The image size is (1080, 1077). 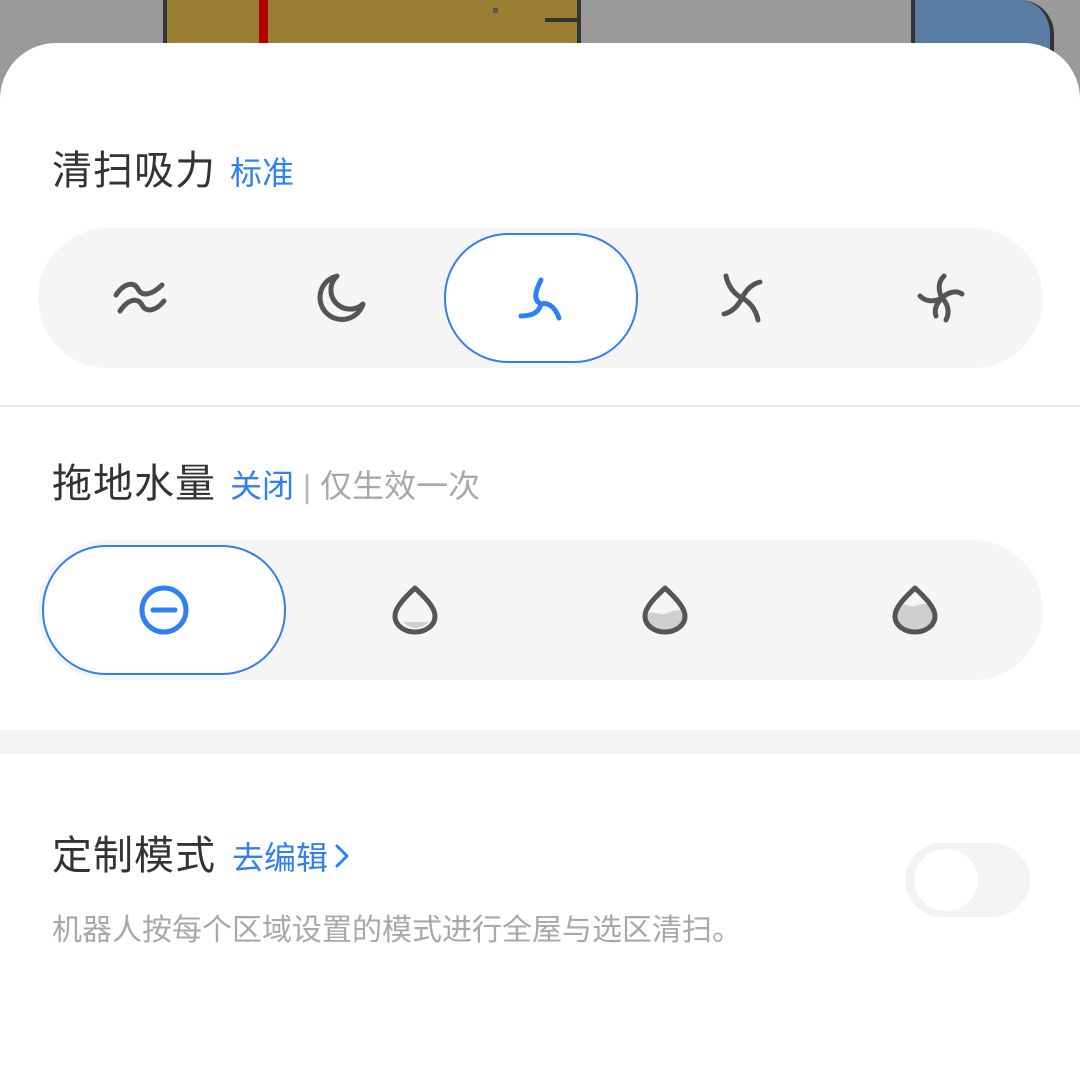 I want to click on suction-title: 清扫吸力, so click(x=134, y=171).